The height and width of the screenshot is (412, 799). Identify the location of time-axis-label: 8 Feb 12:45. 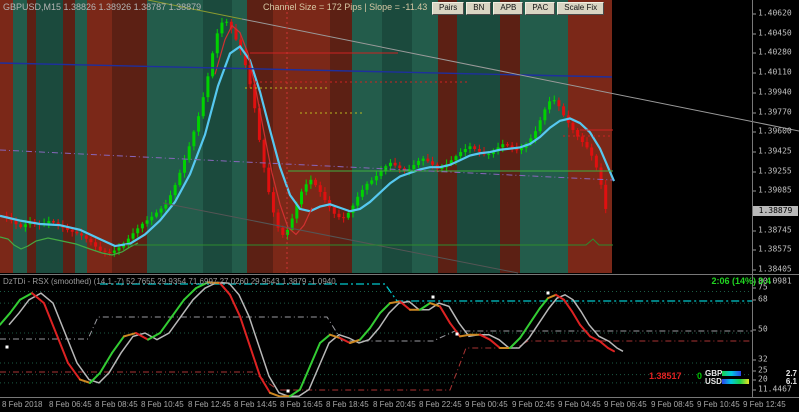
(209, 404).